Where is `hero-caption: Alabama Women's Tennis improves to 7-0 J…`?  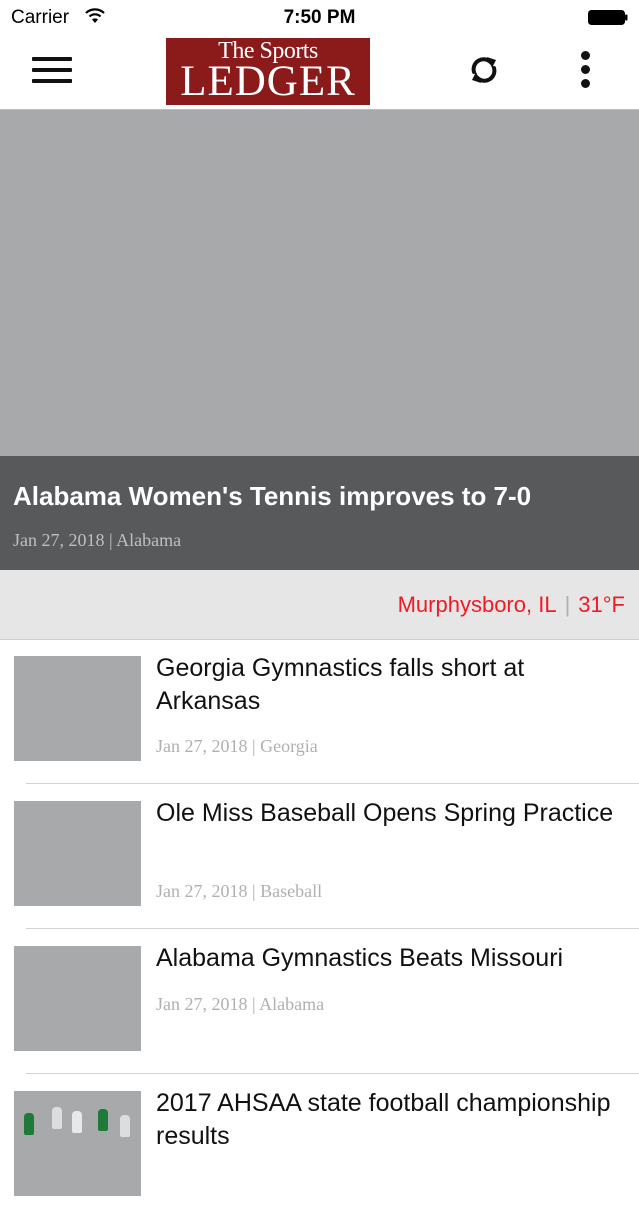
hero-caption: Alabama Women's Tennis improves to 7-0 J… is located at coordinates (319, 513).